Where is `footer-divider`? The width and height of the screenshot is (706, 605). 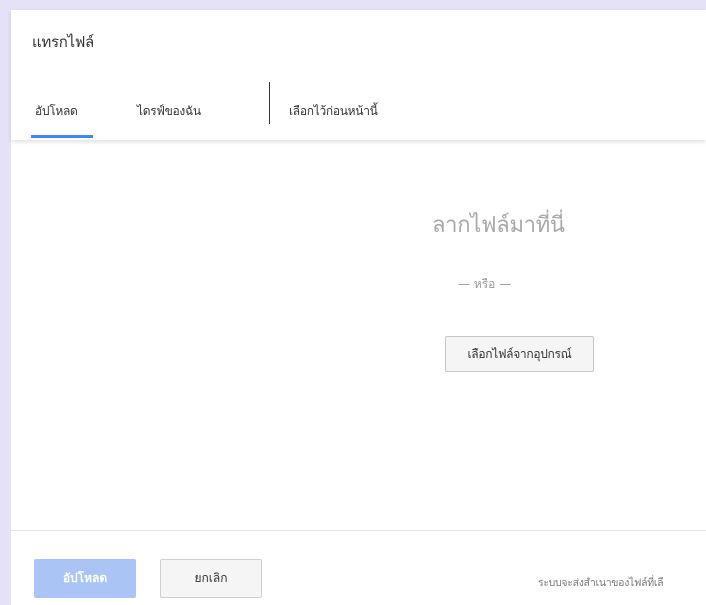
footer-divider is located at coordinates (358, 530).